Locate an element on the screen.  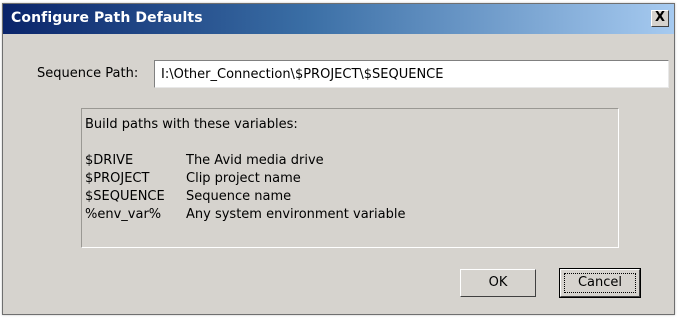
variable-name: $DRIVE is located at coordinates (109, 160).